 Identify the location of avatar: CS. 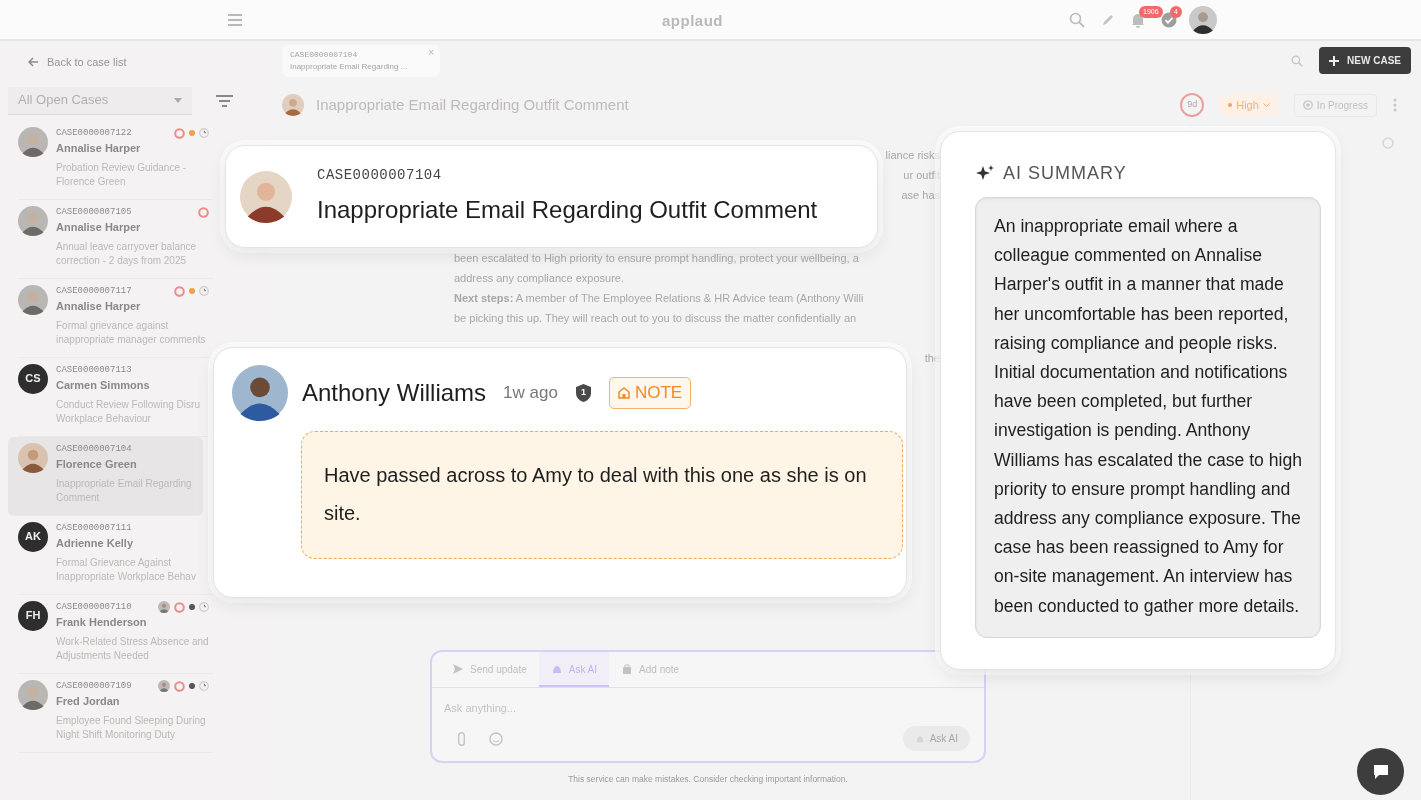
(33, 378).